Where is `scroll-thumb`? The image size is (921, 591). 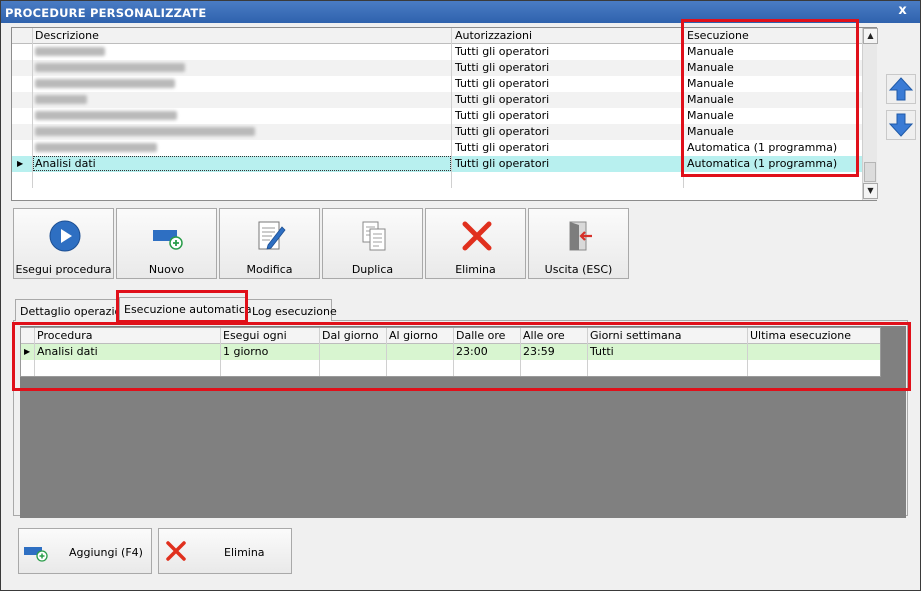
scroll-thumb is located at coordinates (870, 172).